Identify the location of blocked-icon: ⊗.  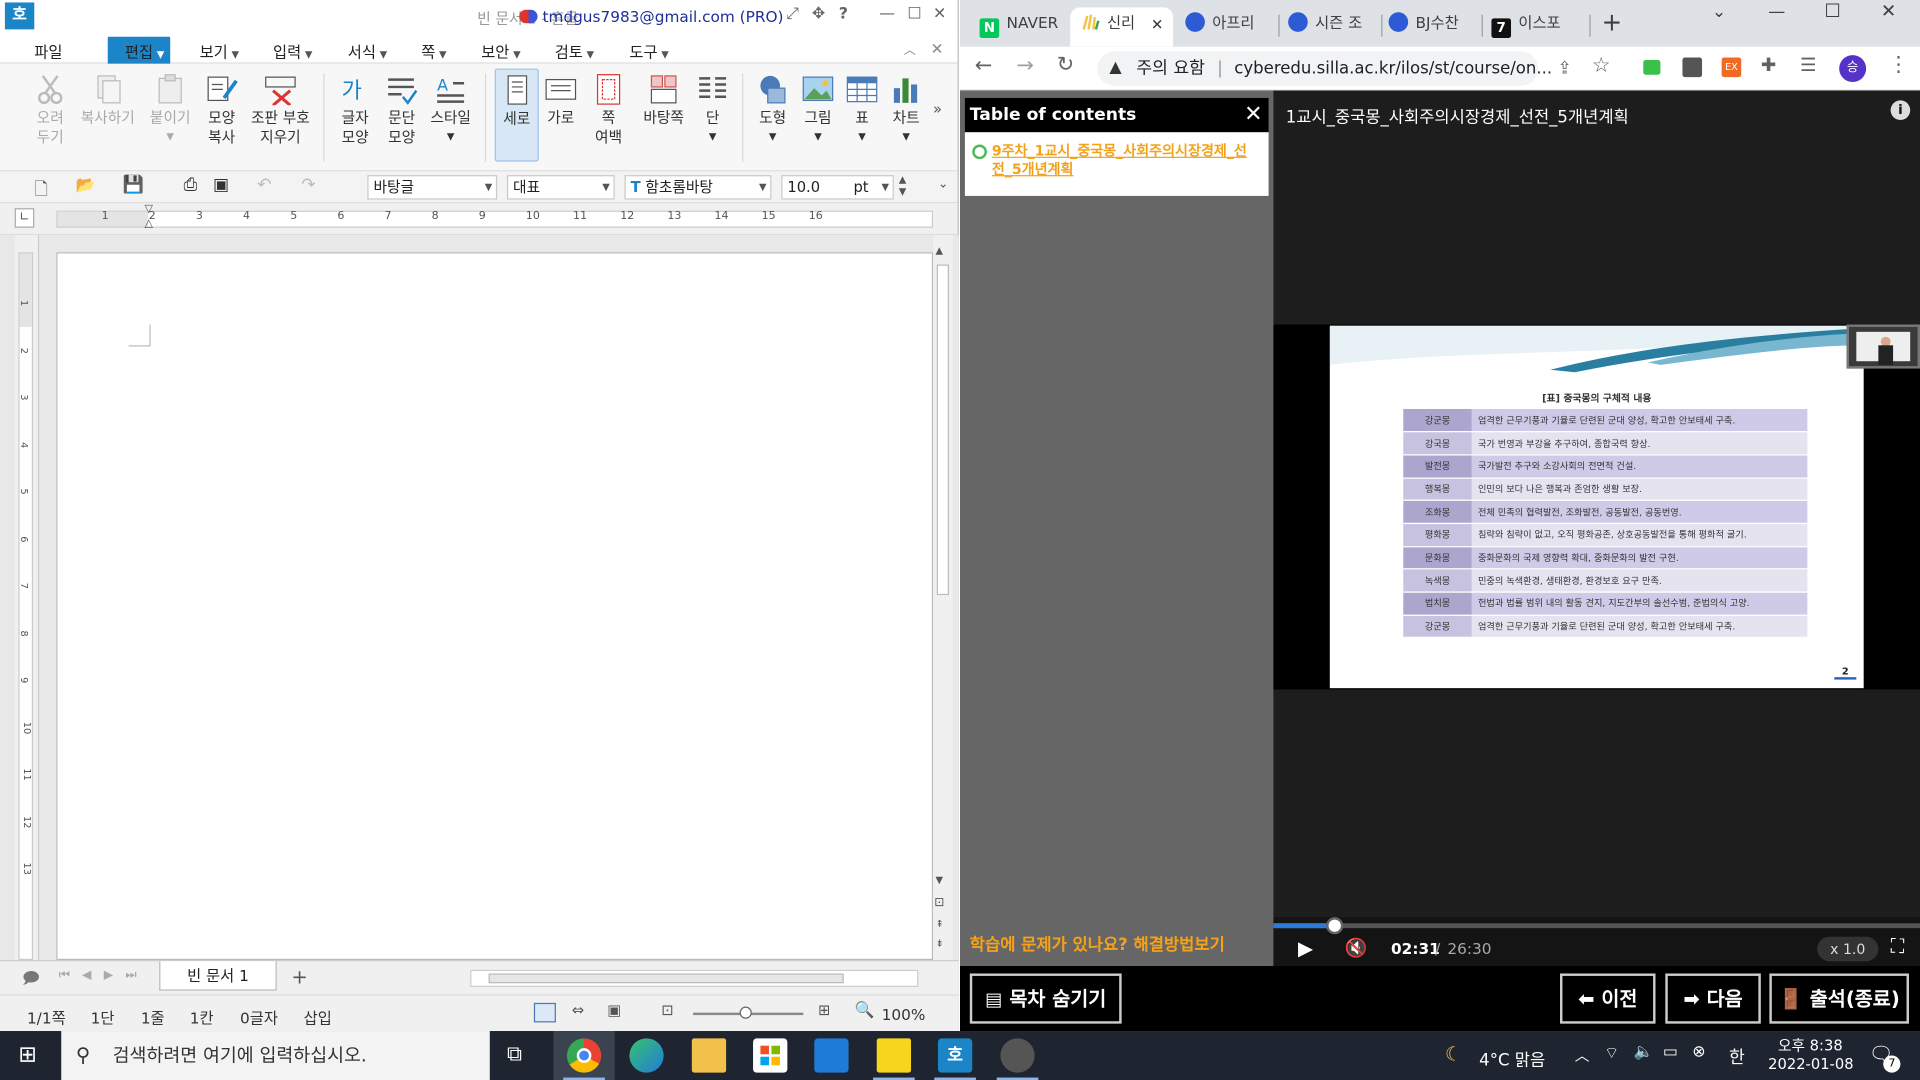
(1698, 1052).